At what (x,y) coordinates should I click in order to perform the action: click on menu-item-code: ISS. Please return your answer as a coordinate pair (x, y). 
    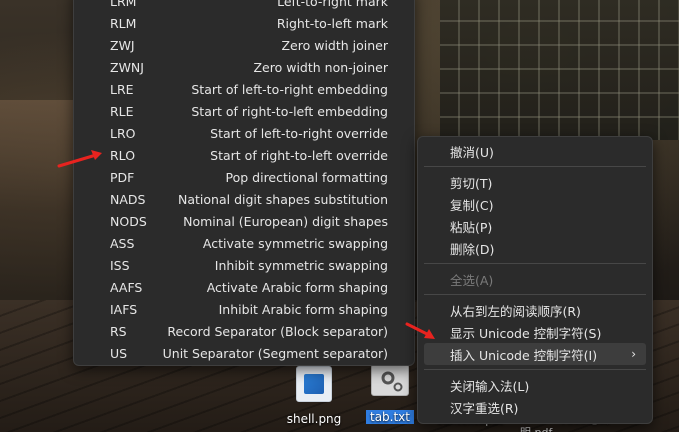
    Looking at the image, I should click on (120, 265).